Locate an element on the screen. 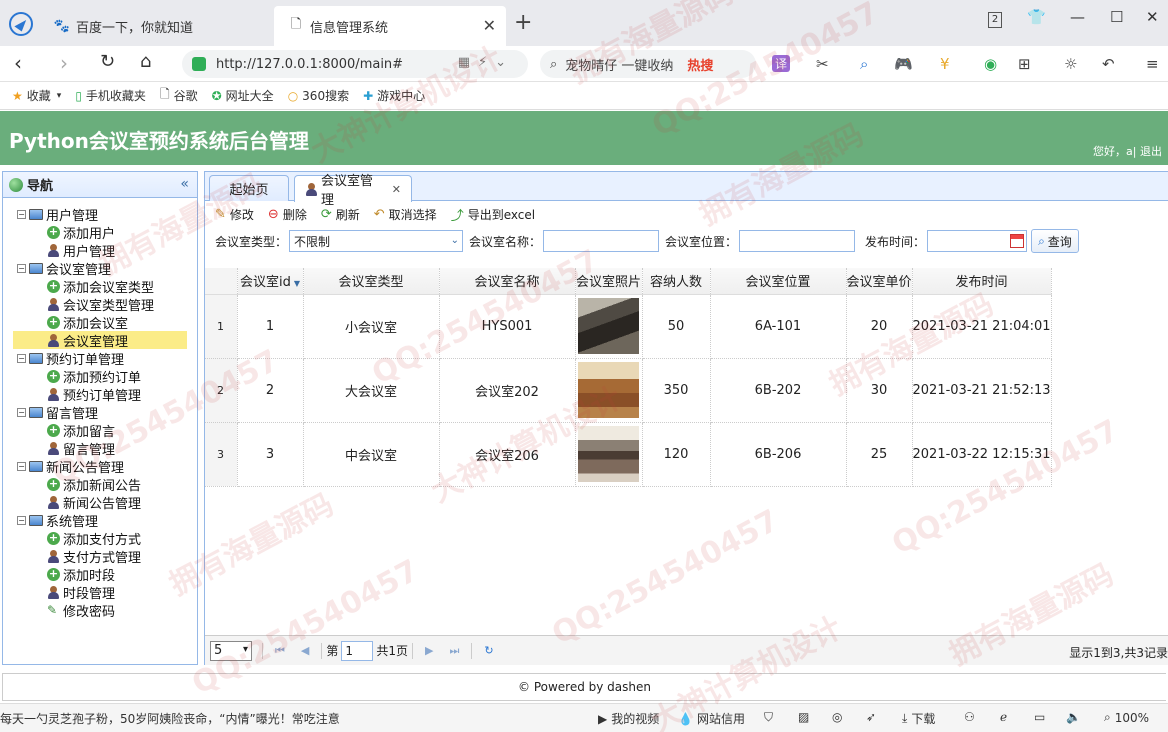 The image size is (1168, 732). browser-tab-active: 🗋 信息管理系统 ✕ is located at coordinates (390, 26).